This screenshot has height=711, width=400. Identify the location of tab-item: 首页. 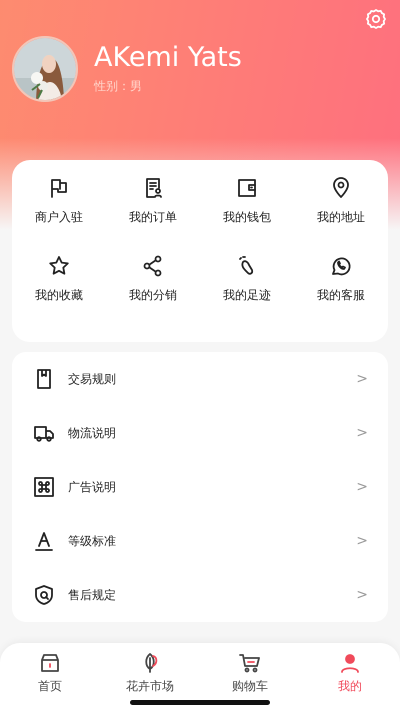
(50, 675).